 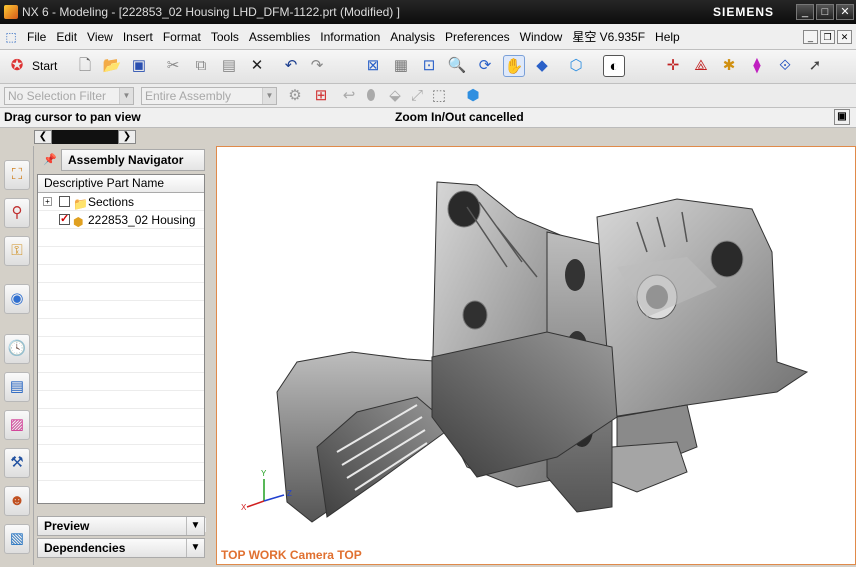 I want to click on scroll-right-button: ❯, so click(x=127, y=137).